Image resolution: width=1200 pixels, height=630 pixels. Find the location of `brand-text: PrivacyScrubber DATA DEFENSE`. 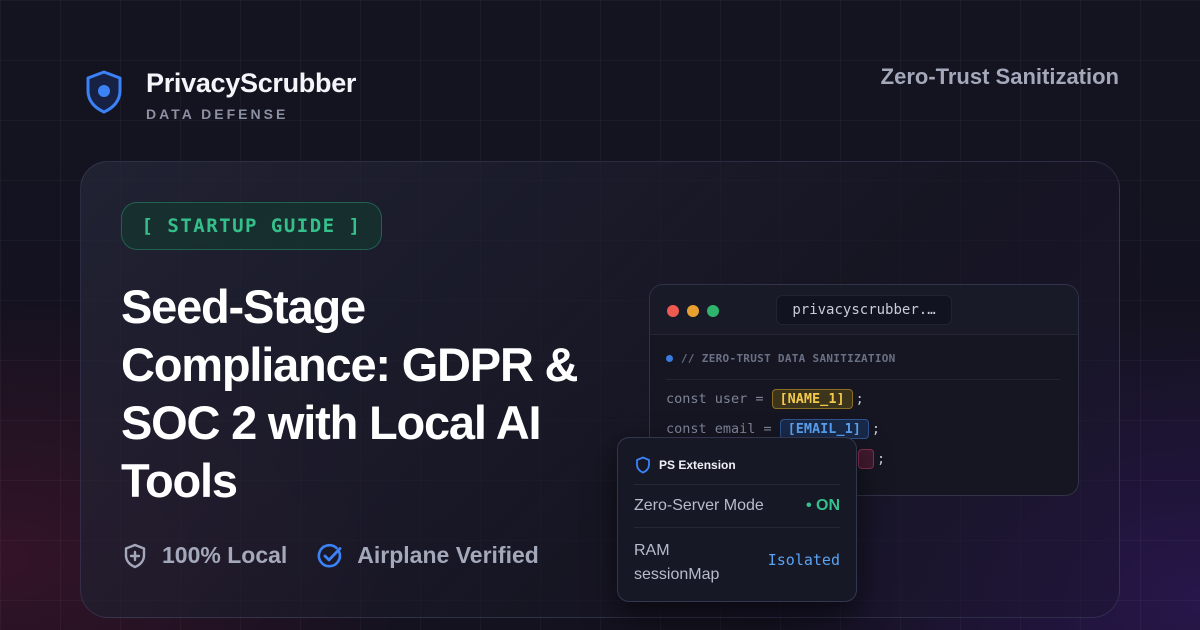

brand-text: PrivacyScrubber DATA DEFENSE is located at coordinates (251, 95).